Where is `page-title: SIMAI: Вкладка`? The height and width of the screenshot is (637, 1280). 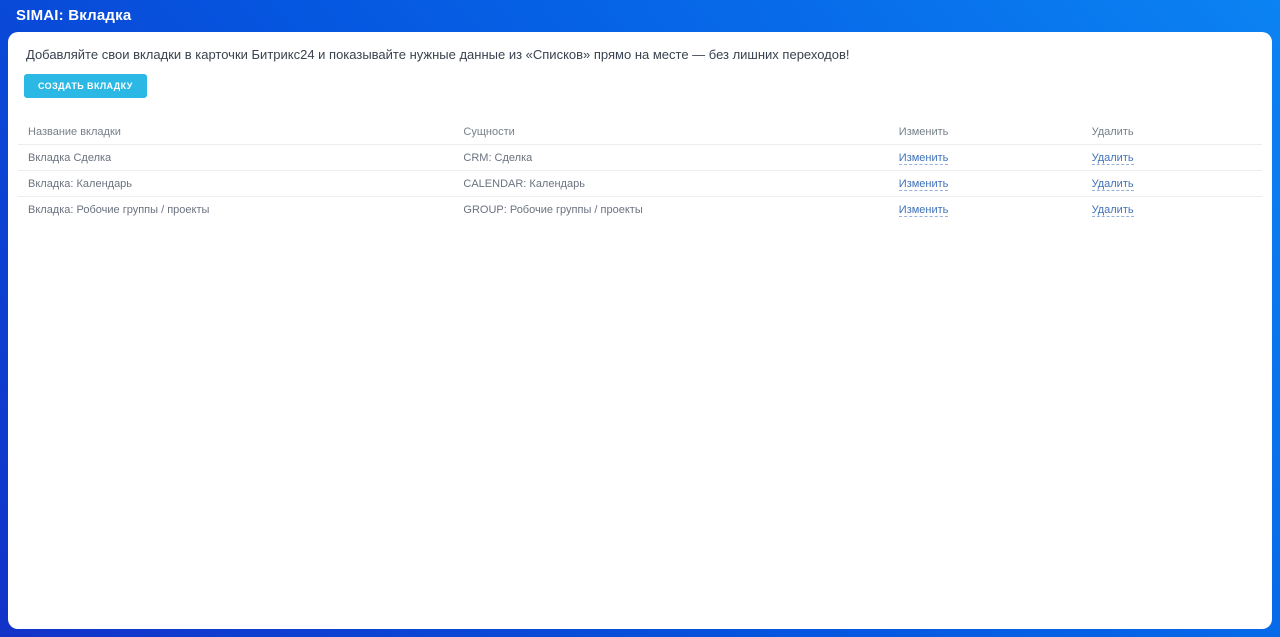
page-title: SIMAI: Вкладка is located at coordinates (74, 15).